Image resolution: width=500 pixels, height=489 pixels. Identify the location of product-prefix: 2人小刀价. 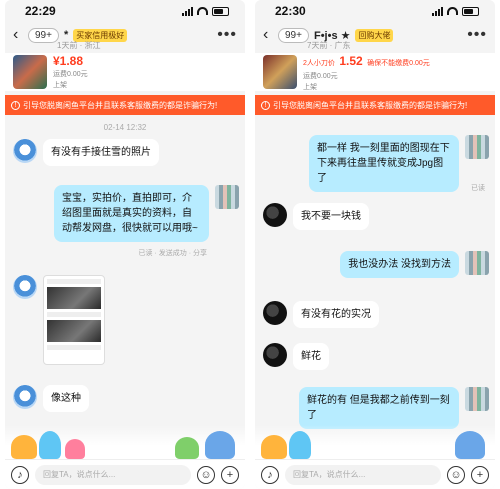
(319, 63).